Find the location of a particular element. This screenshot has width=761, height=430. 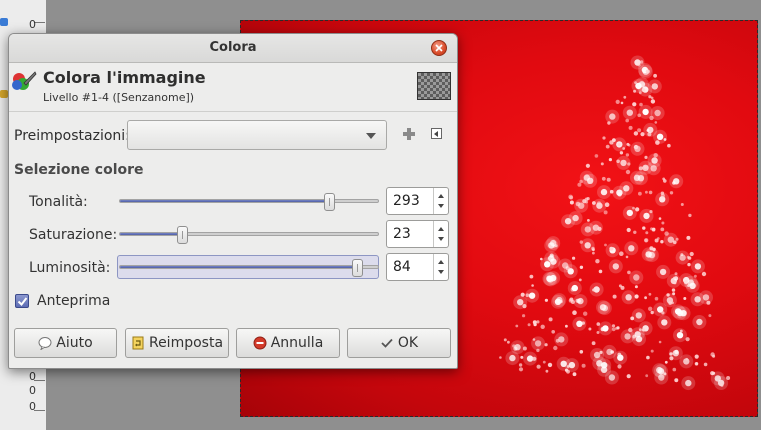

lightness-slider-handle is located at coordinates (358, 268).